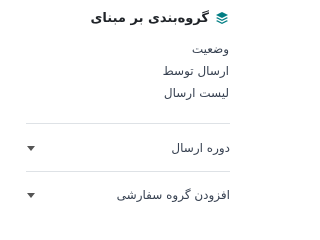 The height and width of the screenshot is (240, 320). I want to click on group-by-header: گروه‌بندی بر مبنای, so click(160, 18).